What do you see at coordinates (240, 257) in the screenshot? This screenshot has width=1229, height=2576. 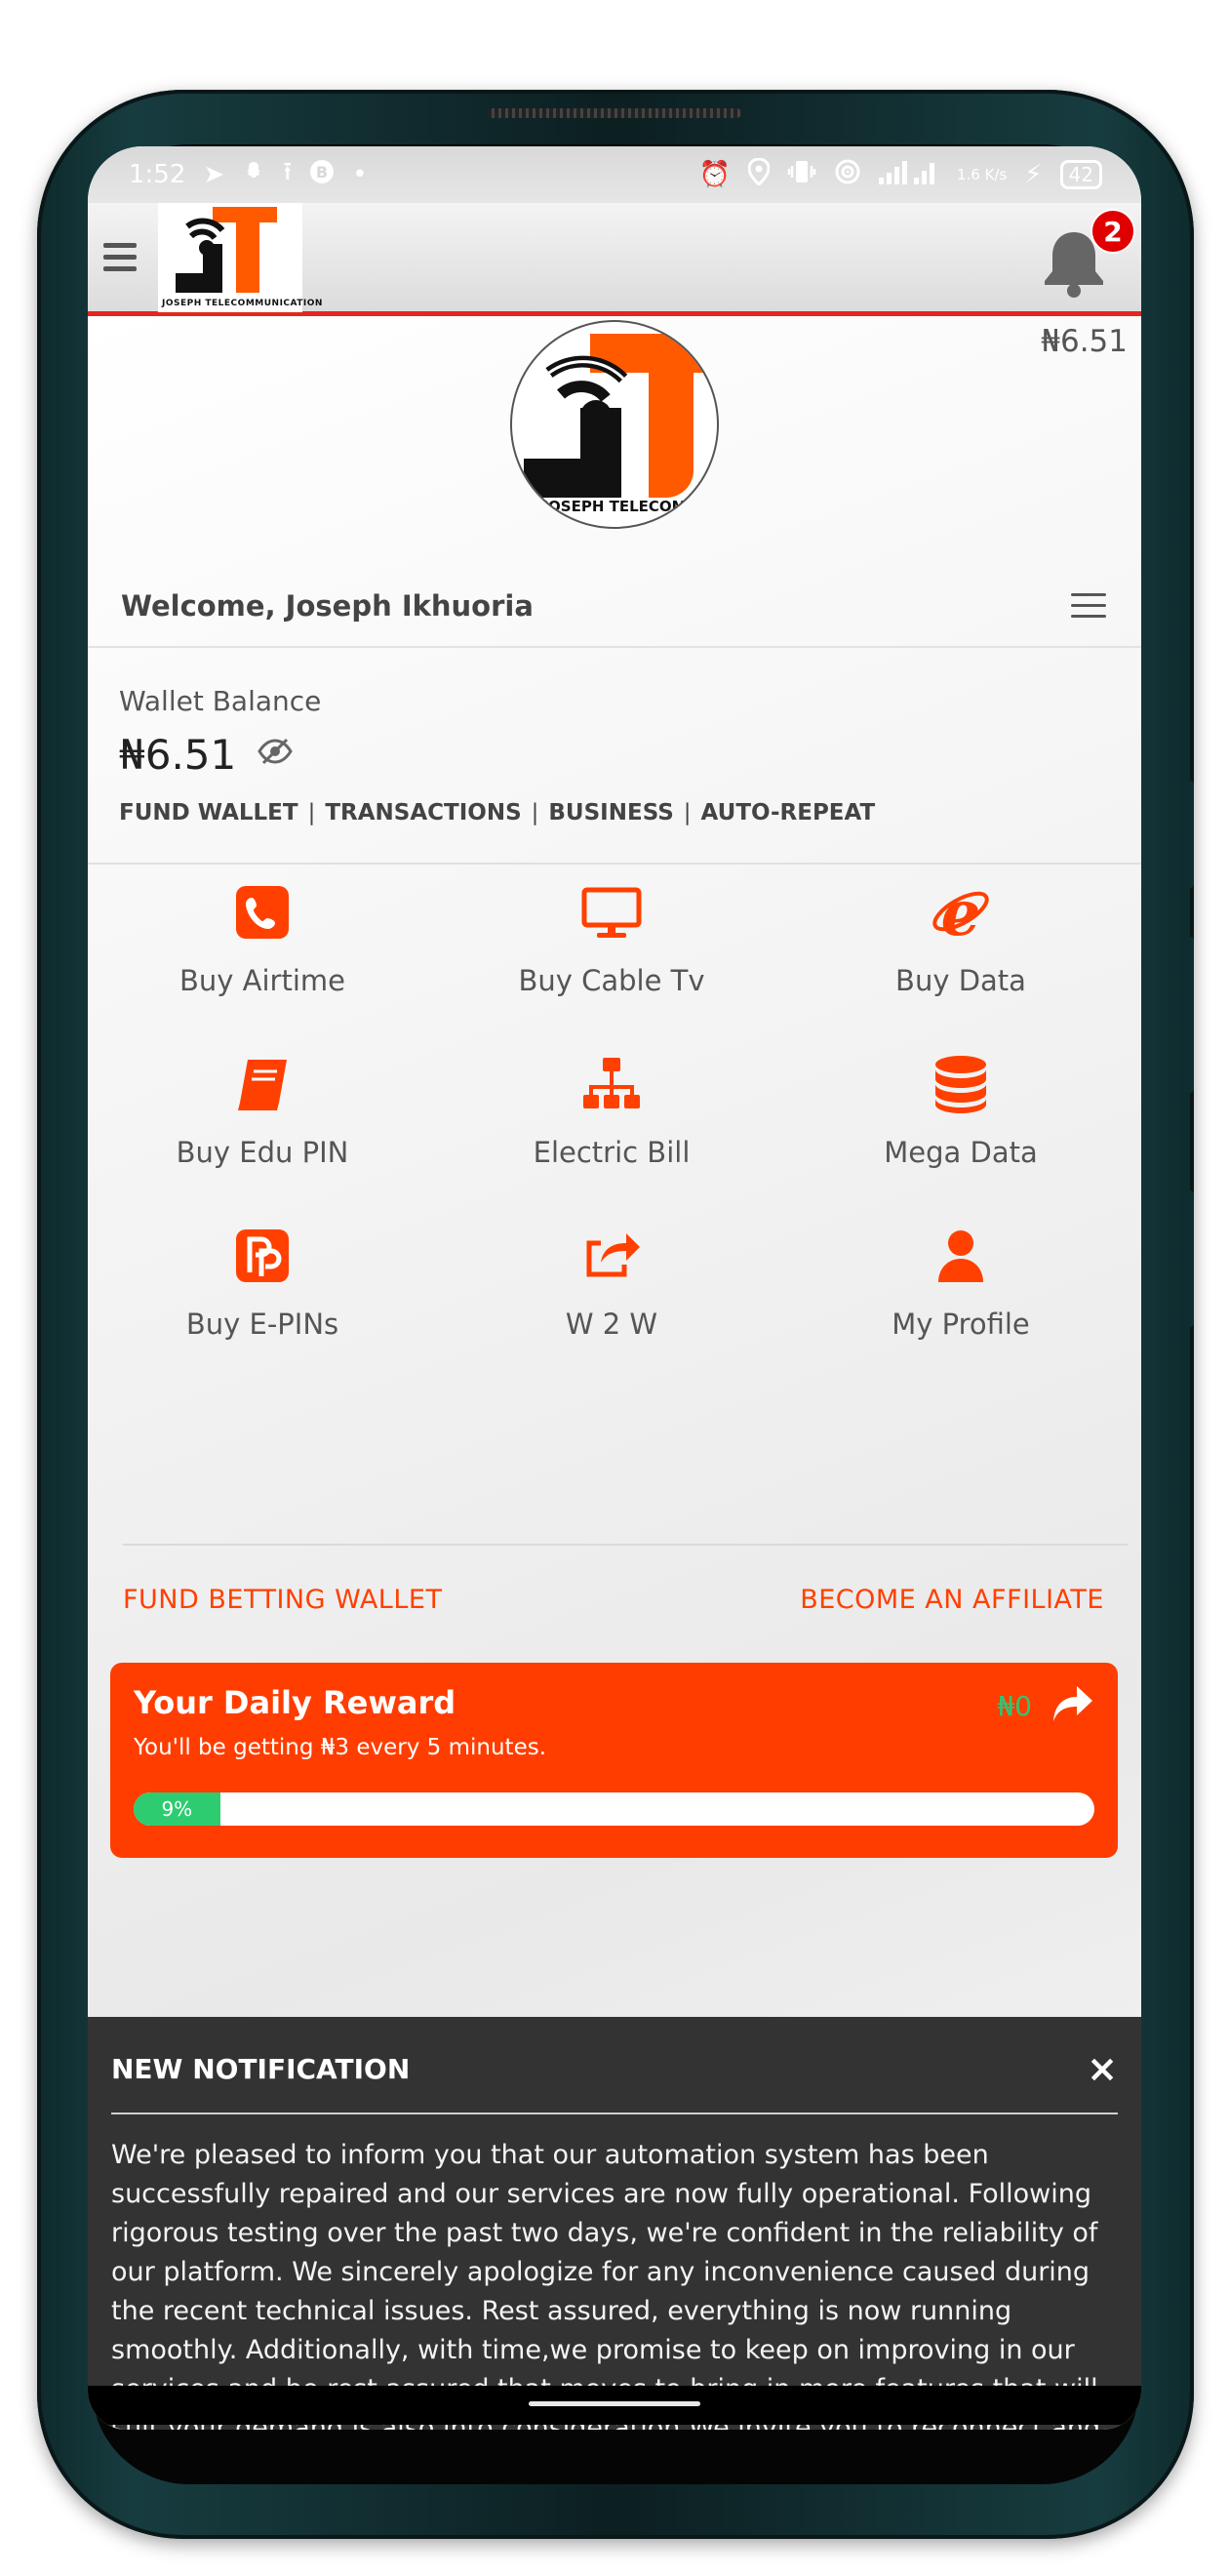 I see `app-logo: JOSEPH TELECOMMUNICATION` at bounding box center [240, 257].